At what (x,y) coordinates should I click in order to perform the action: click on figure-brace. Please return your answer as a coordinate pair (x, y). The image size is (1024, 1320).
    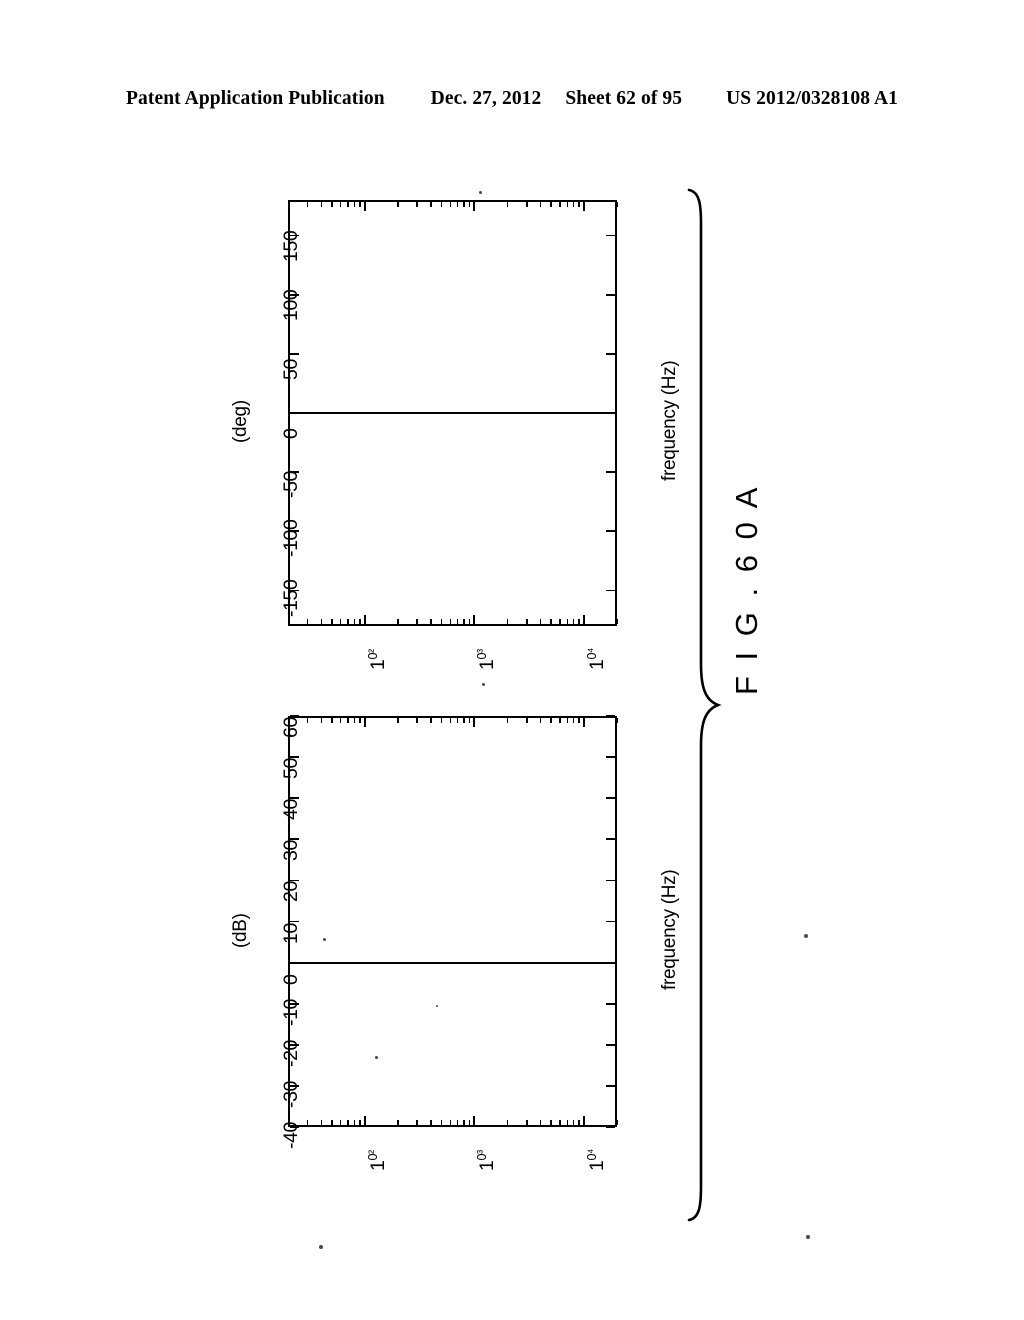
    Looking at the image, I should click on (704, 705).